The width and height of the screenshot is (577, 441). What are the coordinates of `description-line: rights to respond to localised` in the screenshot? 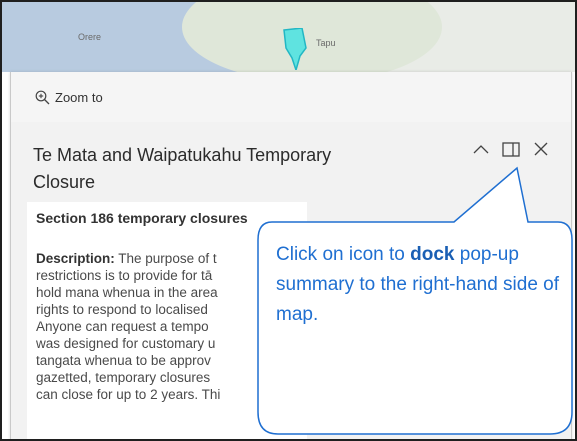 It's located at (122, 309).